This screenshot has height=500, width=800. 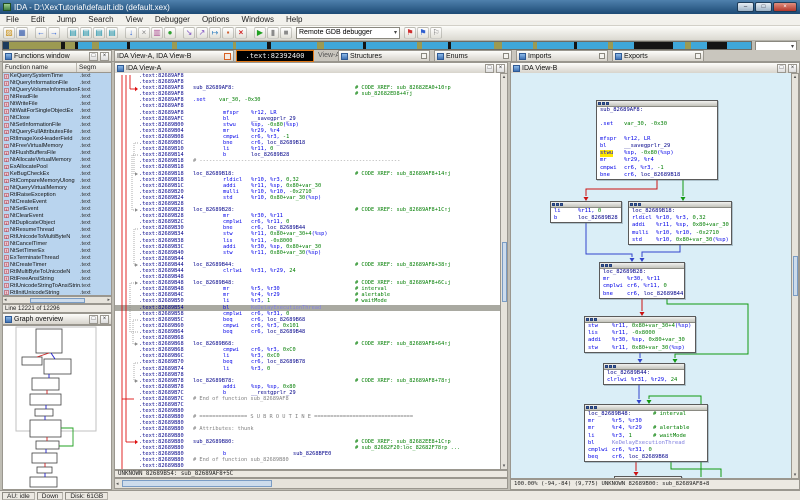 I want to click on function-row: f NtQueryVolumeInformationFile .text, so click(x=57, y=90).